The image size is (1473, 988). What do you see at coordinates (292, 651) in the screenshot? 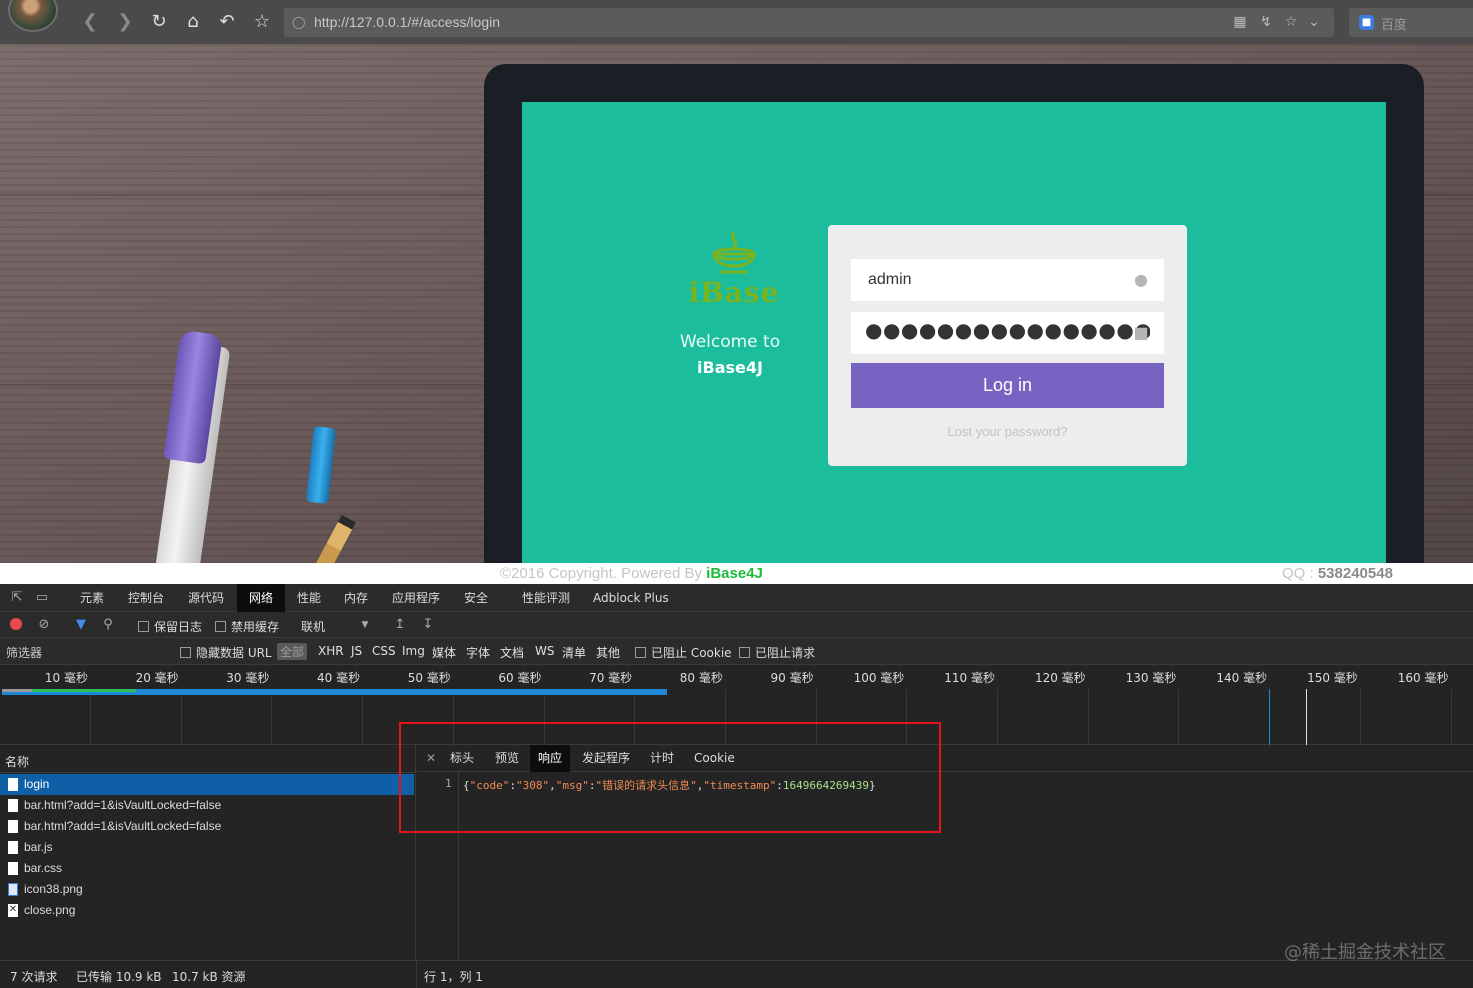
I see `filter-all: 全部` at bounding box center [292, 651].